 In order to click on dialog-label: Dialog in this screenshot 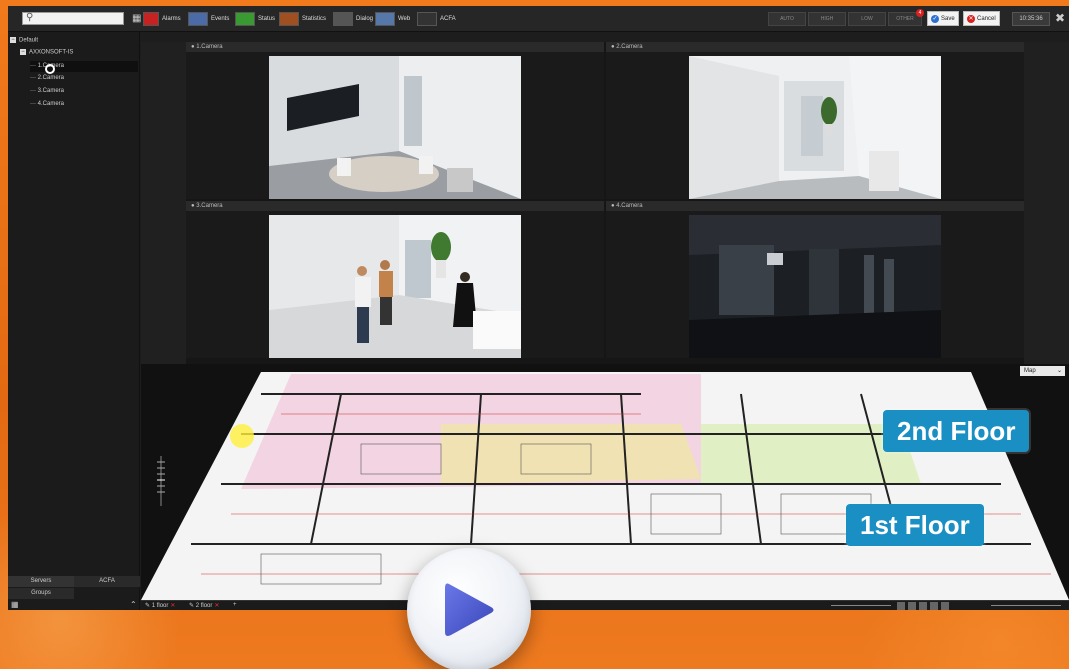, I will do `click(365, 19)`.